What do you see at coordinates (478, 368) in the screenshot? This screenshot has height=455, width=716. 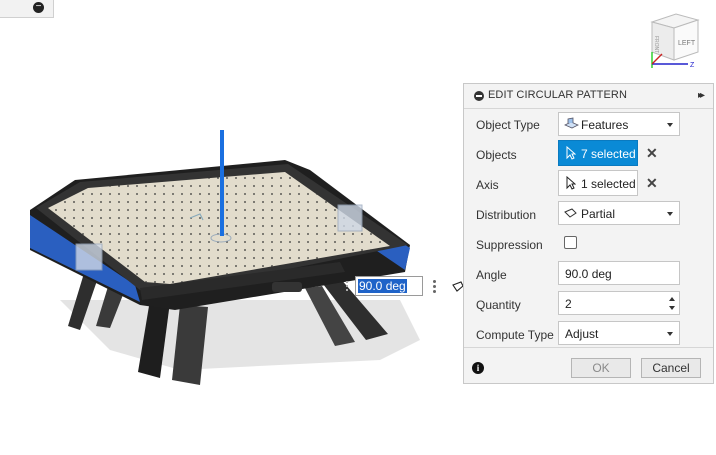 I see `info-icon: i` at bounding box center [478, 368].